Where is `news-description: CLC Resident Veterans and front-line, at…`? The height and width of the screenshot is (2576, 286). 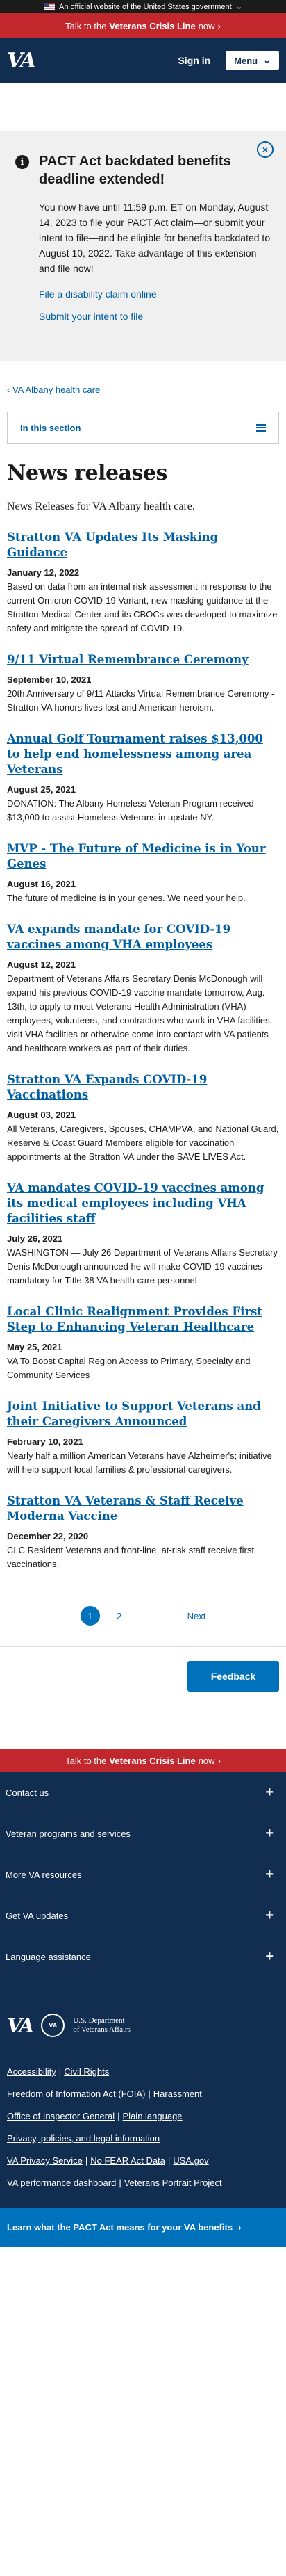 news-description: CLC Resident Veterans and front-line, at… is located at coordinates (131, 1557).